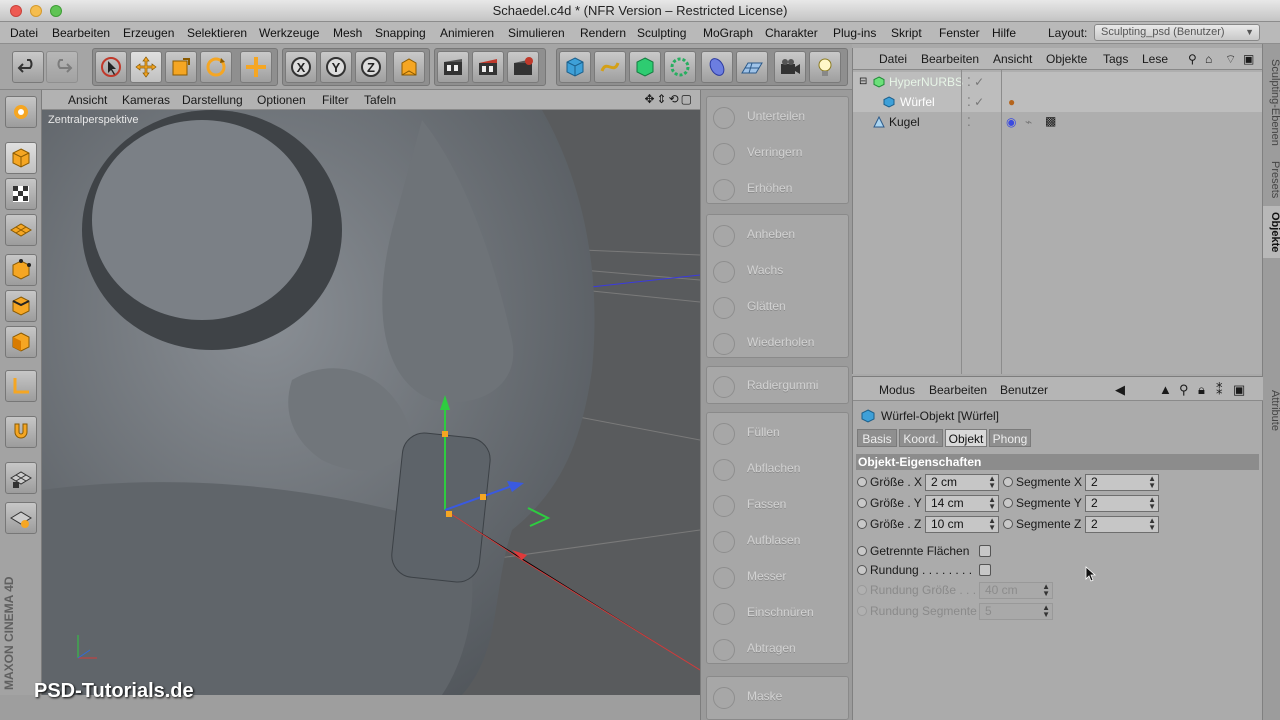 This screenshot has width=1280, height=720. What do you see at coordinates (488, 67) in the screenshot?
I see `render-picture-viewer-icon` at bounding box center [488, 67].